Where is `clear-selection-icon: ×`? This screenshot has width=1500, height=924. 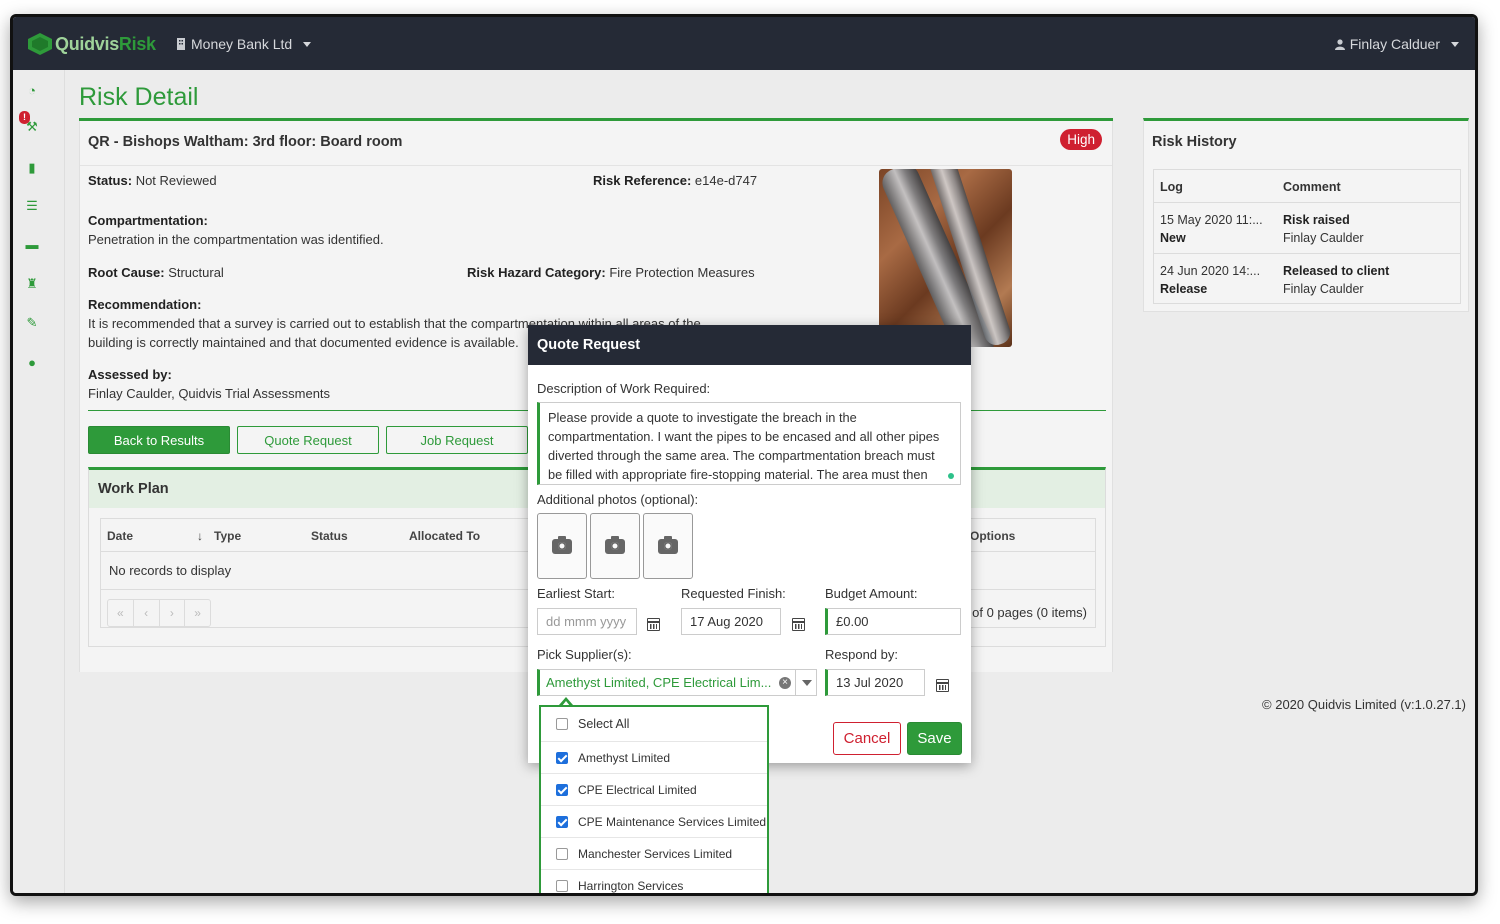 clear-selection-icon: × is located at coordinates (785, 683).